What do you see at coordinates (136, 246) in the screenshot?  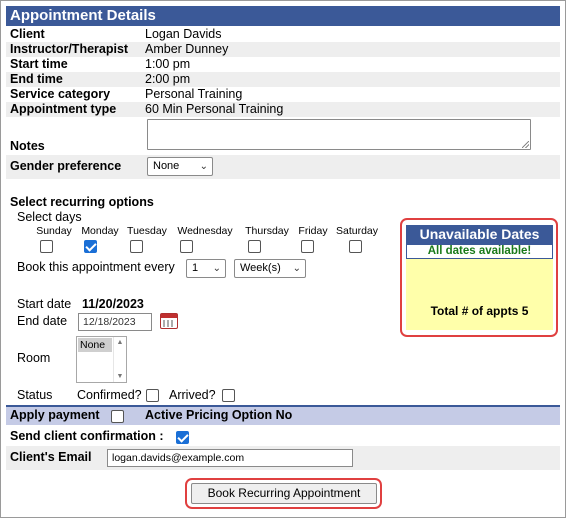 I see `day-checkbox-tuesday` at bounding box center [136, 246].